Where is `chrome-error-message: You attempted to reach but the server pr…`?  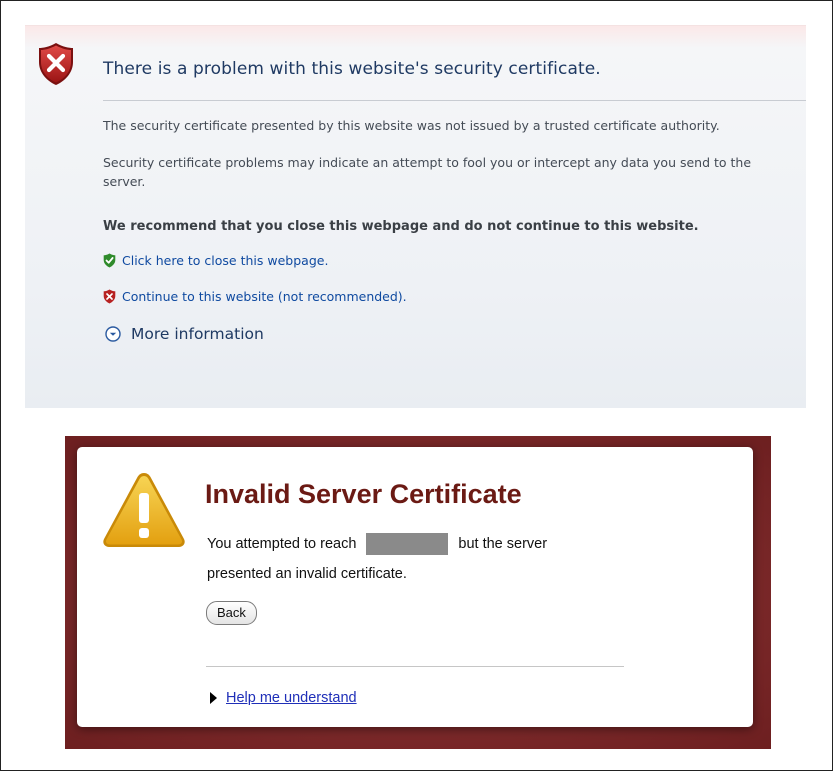
chrome-error-message: You attempted to reach but the server pr… is located at coordinates (417, 559).